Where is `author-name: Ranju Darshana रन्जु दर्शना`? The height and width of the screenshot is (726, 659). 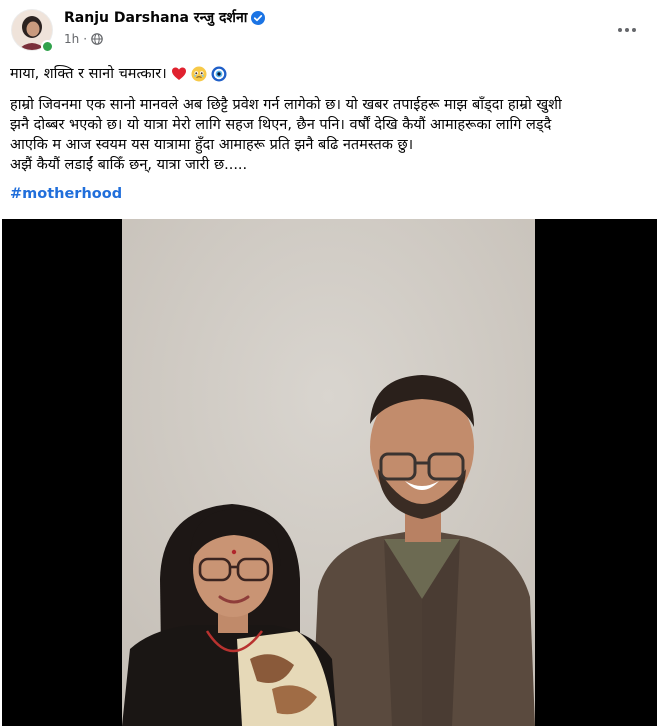 author-name: Ranju Darshana रन्जु दर्शना is located at coordinates (155, 18).